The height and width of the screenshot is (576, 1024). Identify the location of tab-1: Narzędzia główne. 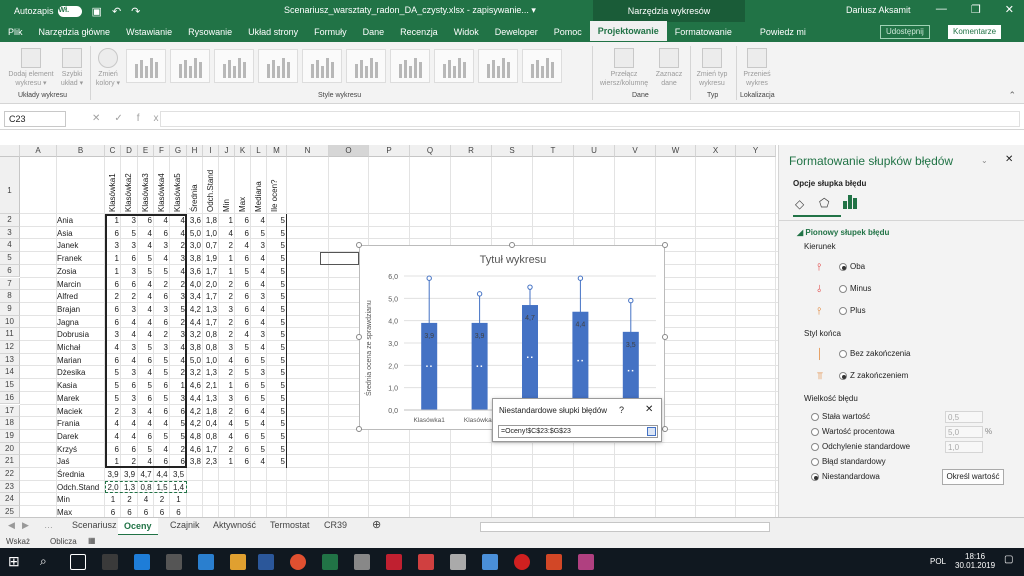
(75, 32).